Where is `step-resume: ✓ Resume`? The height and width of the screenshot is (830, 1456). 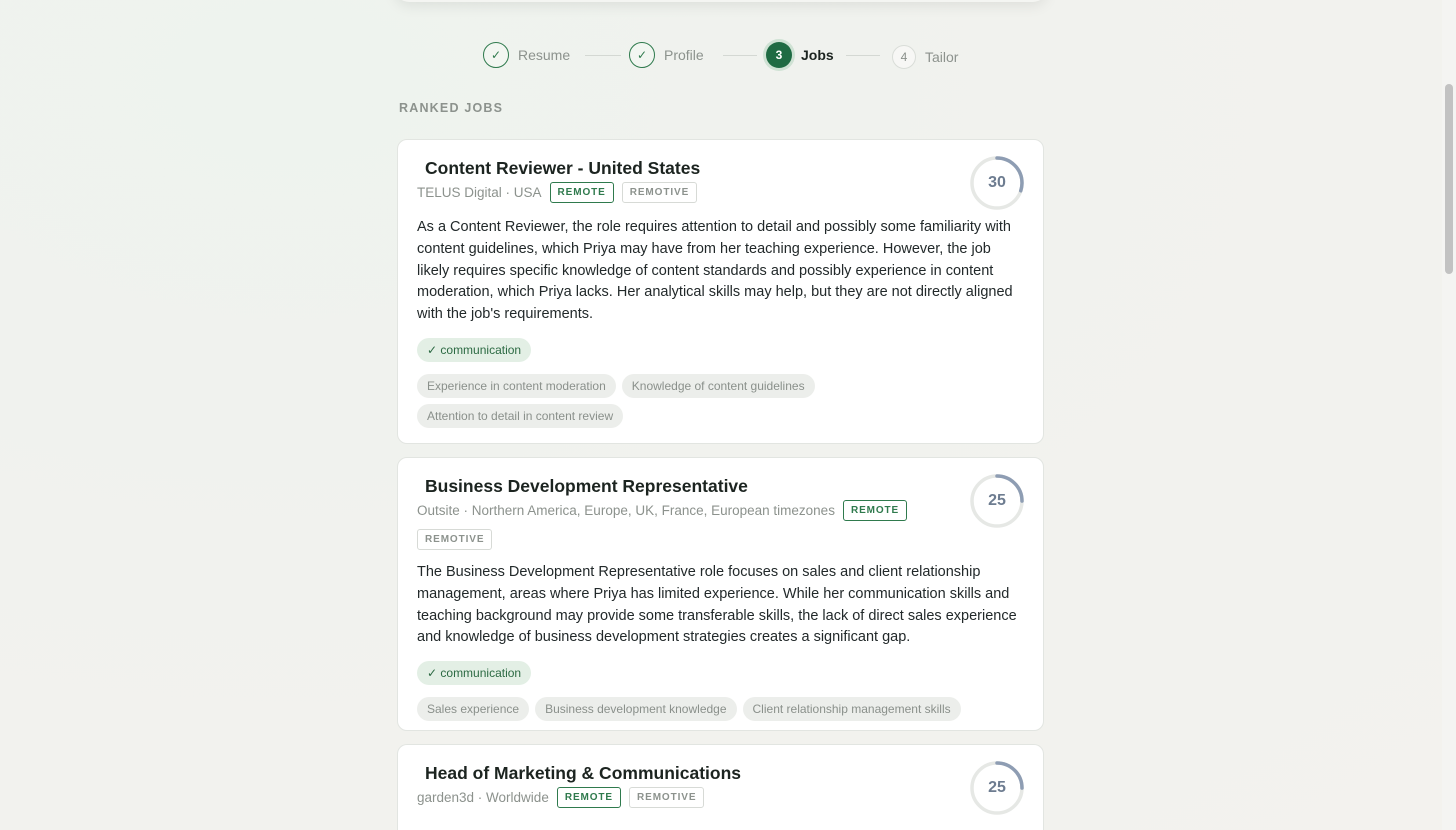
step-resume: ✓ Resume is located at coordinates (526, 55).